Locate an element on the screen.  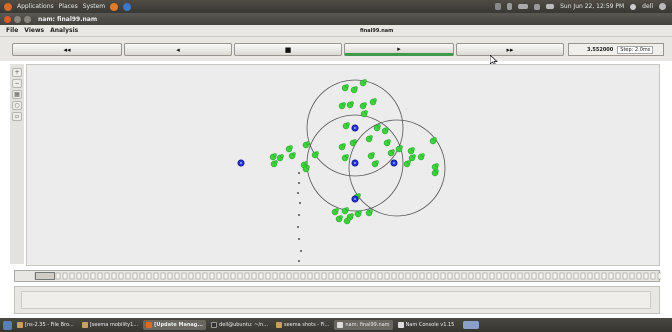
menu-file: File is located at coordinates (12, 30).